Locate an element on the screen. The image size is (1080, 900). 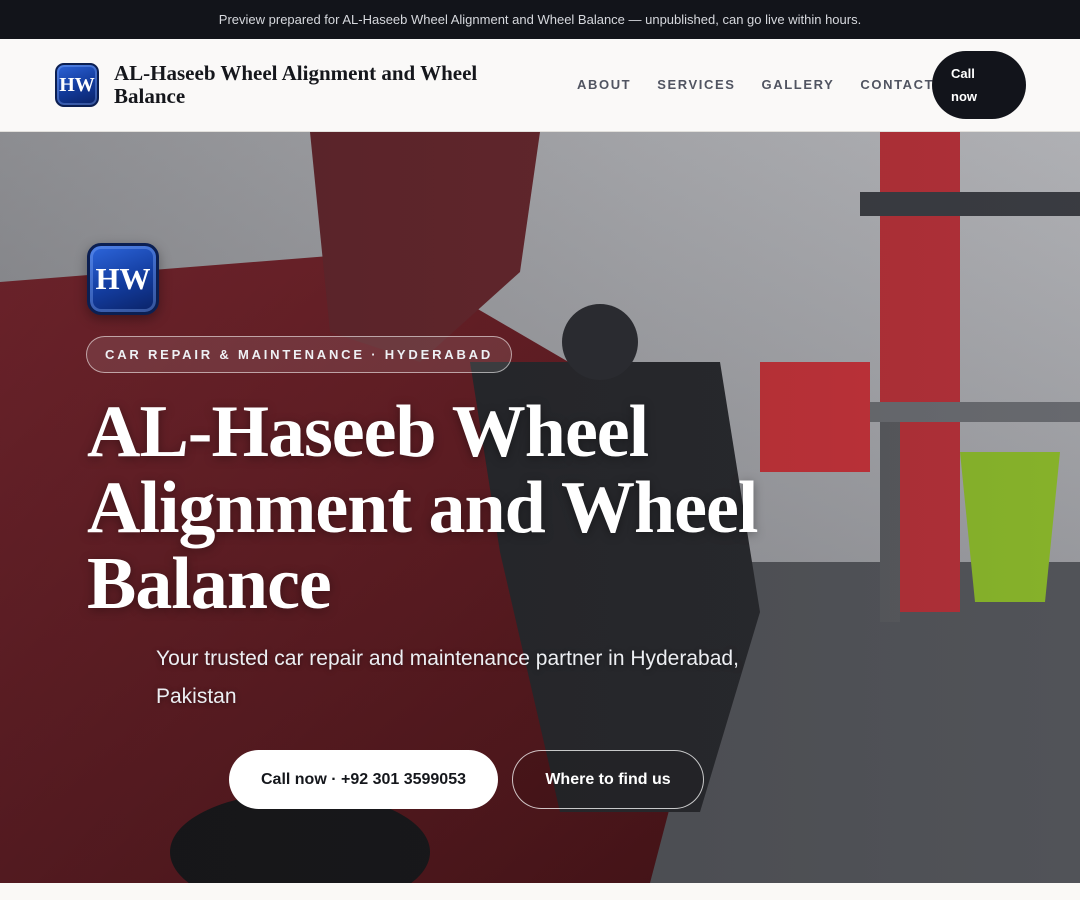
brand-logo: HW is located at coordinates (77, 85).